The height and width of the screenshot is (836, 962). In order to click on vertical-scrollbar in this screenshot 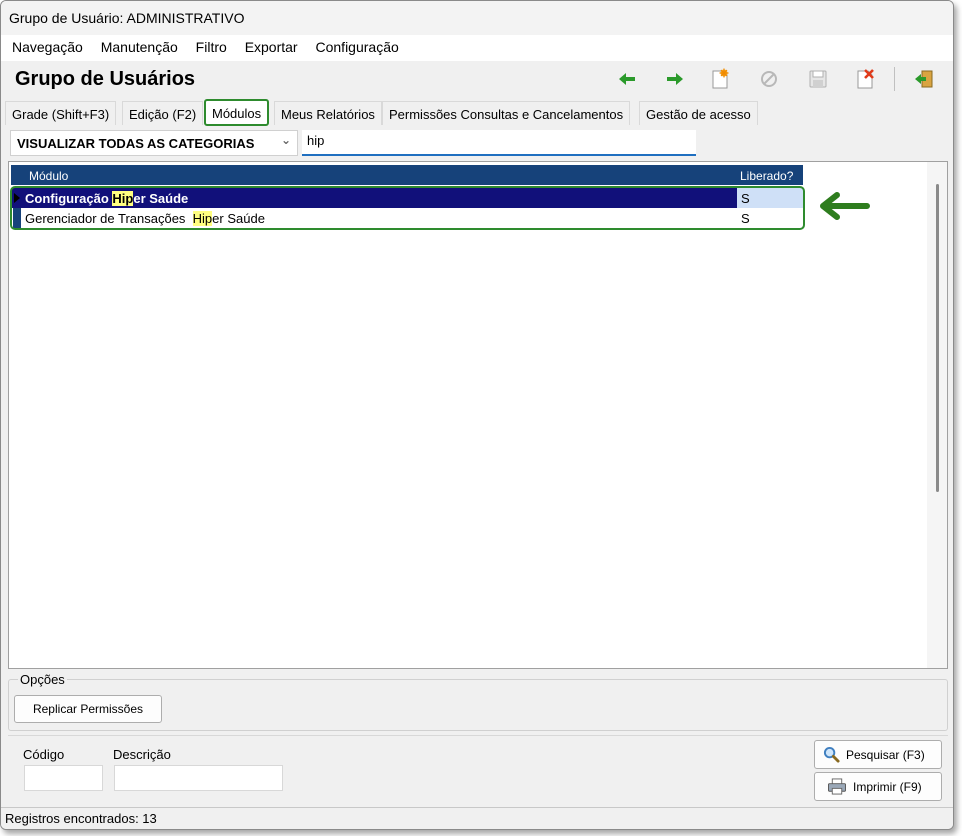, I will do `click(937, 415)`.